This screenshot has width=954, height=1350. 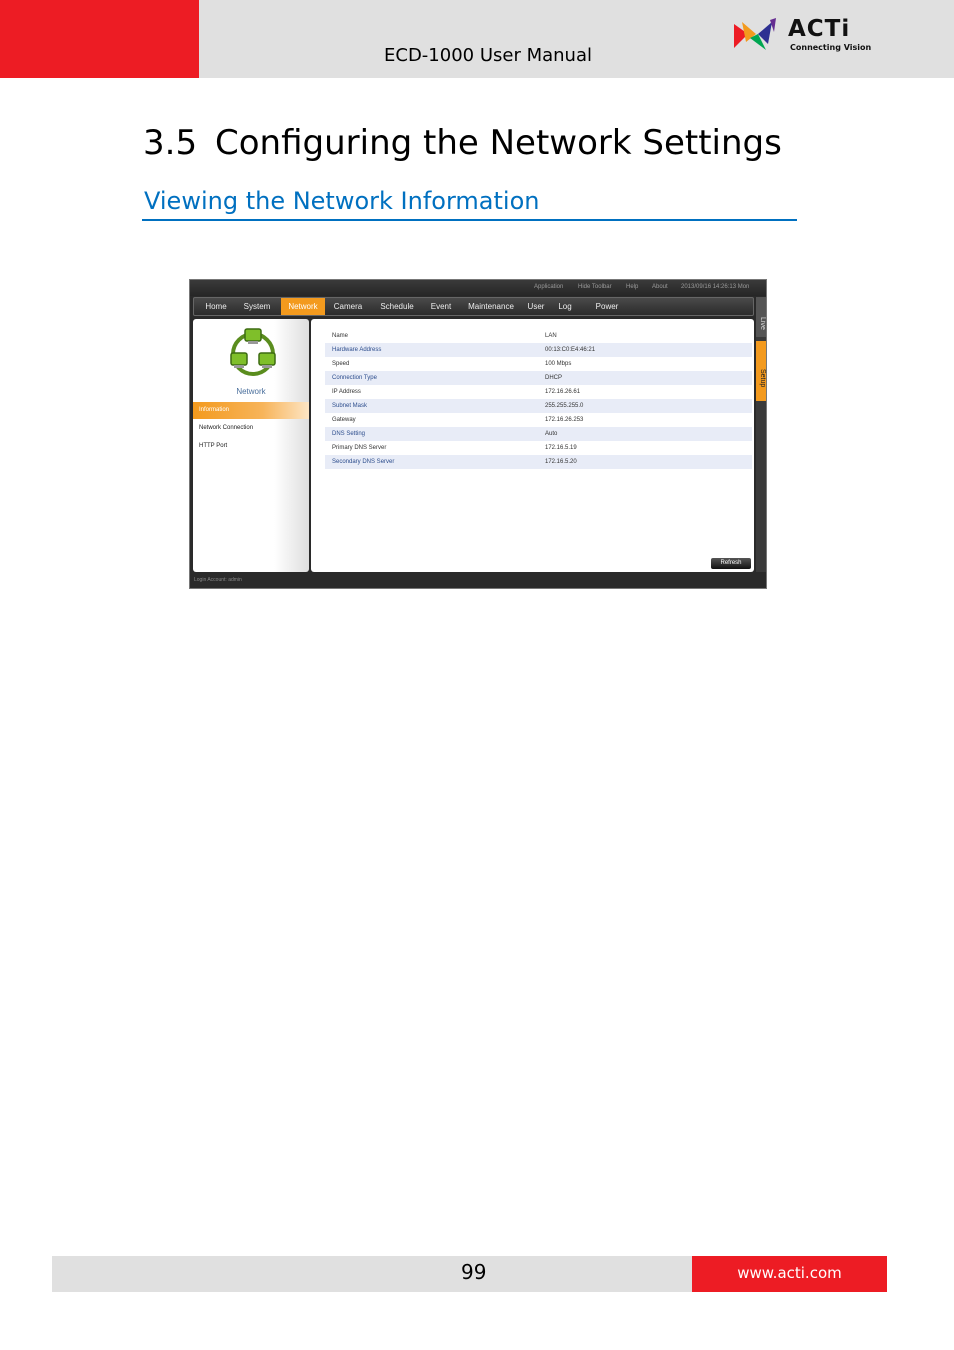 I want to click on footer-url: www.acti.com, so click(x=789, y=1273).